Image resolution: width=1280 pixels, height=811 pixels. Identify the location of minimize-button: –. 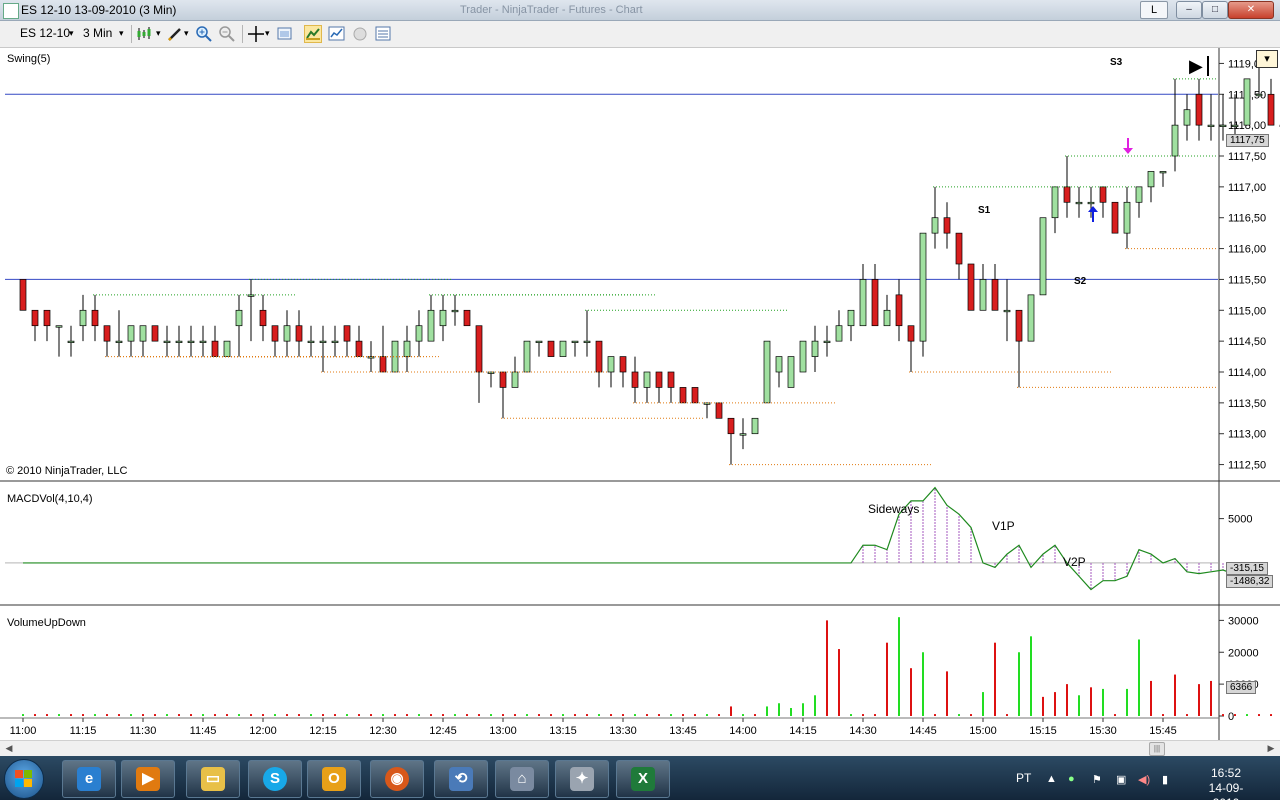
(1189, 10).